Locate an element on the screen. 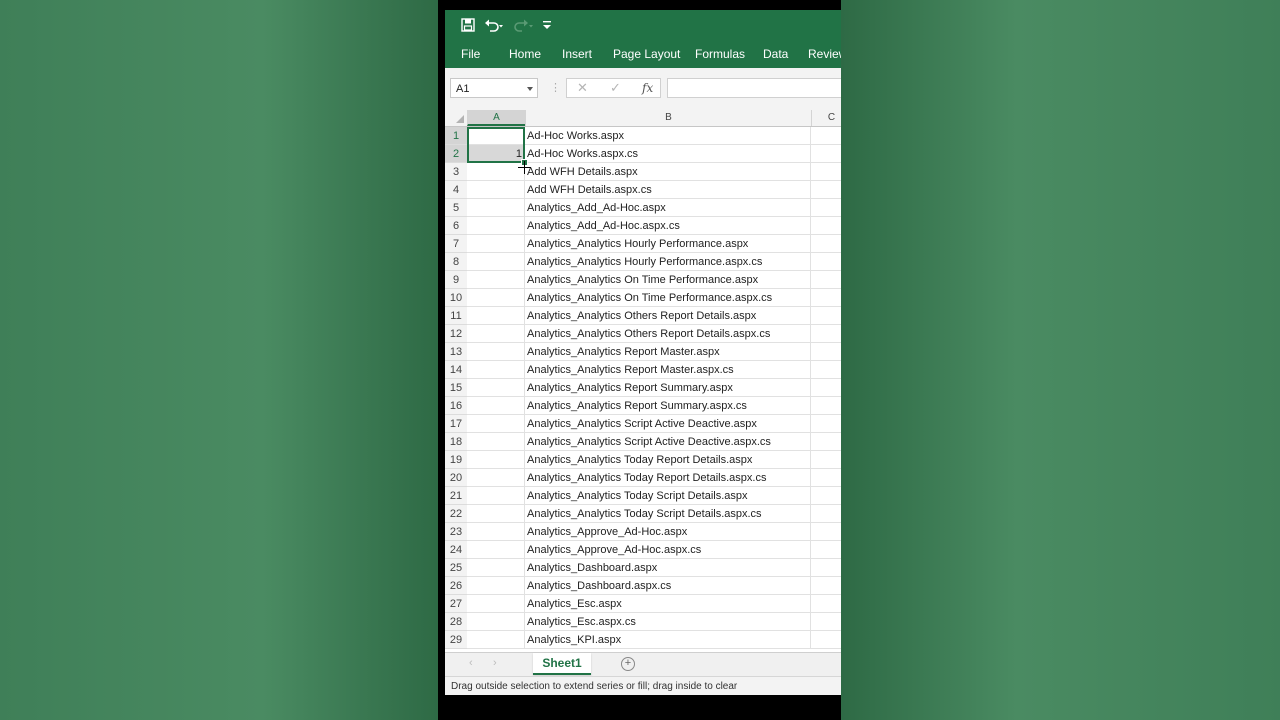 The height and width of the screenshot is (720, 1280). row-header: 11 is located at coordinates (456, 316).